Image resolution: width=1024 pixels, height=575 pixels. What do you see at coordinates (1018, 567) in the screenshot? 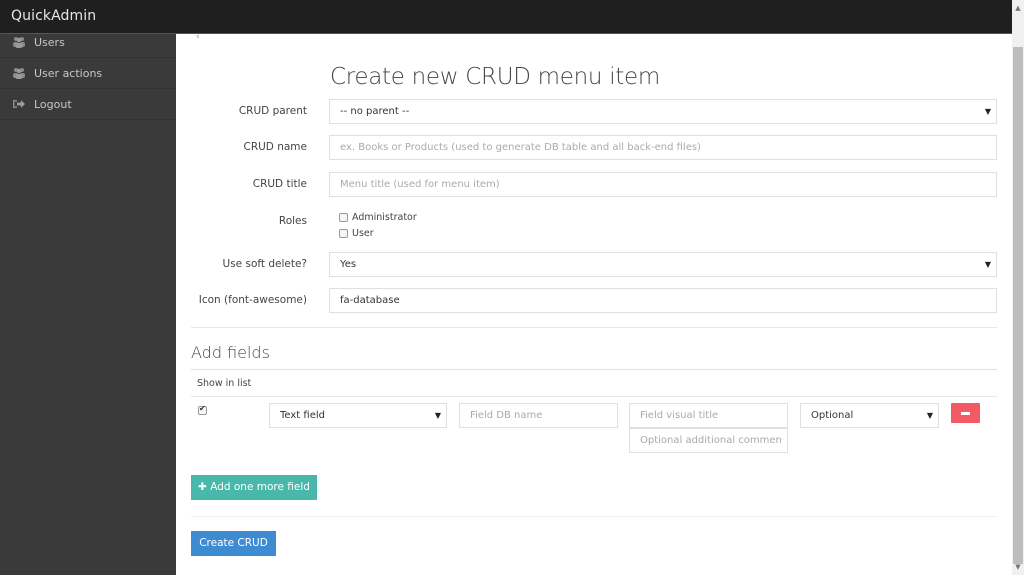
I see `scroll-down-arrow-icon: ▼` at bounding box center [1018, 567].